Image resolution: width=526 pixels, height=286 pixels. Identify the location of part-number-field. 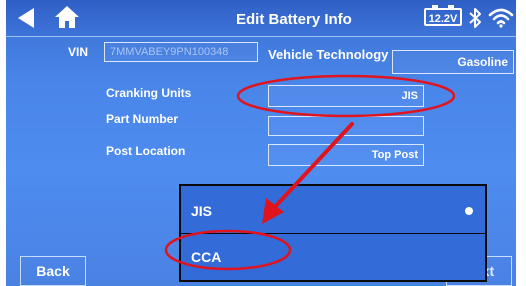
(346, 126).